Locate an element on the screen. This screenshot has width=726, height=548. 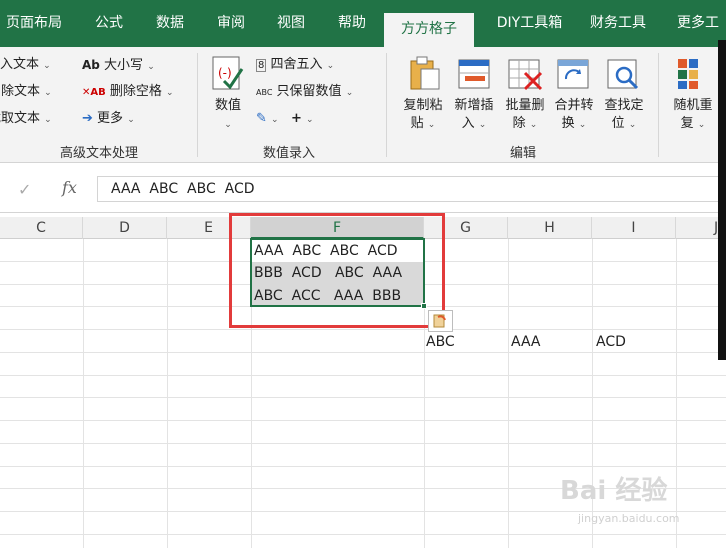
remove-spaces-label: 删除空格 is located at coordinates (135, 91).